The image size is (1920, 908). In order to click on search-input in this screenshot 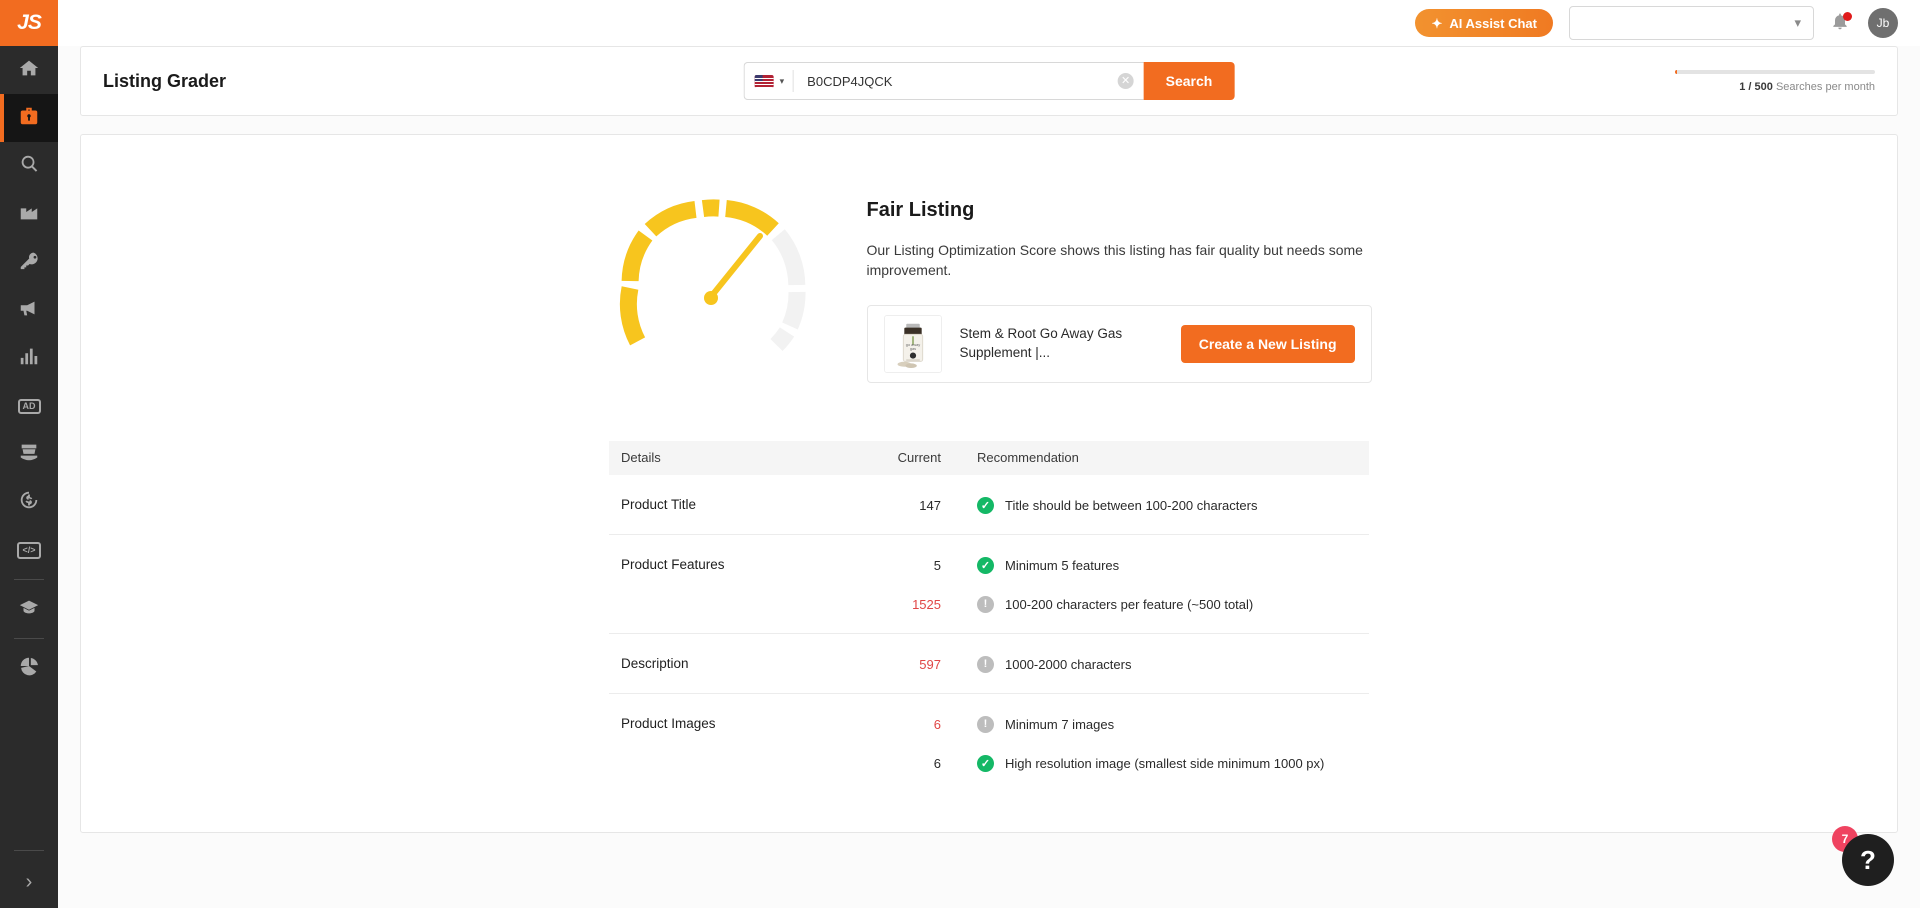, I will do `click(955, 81)`.